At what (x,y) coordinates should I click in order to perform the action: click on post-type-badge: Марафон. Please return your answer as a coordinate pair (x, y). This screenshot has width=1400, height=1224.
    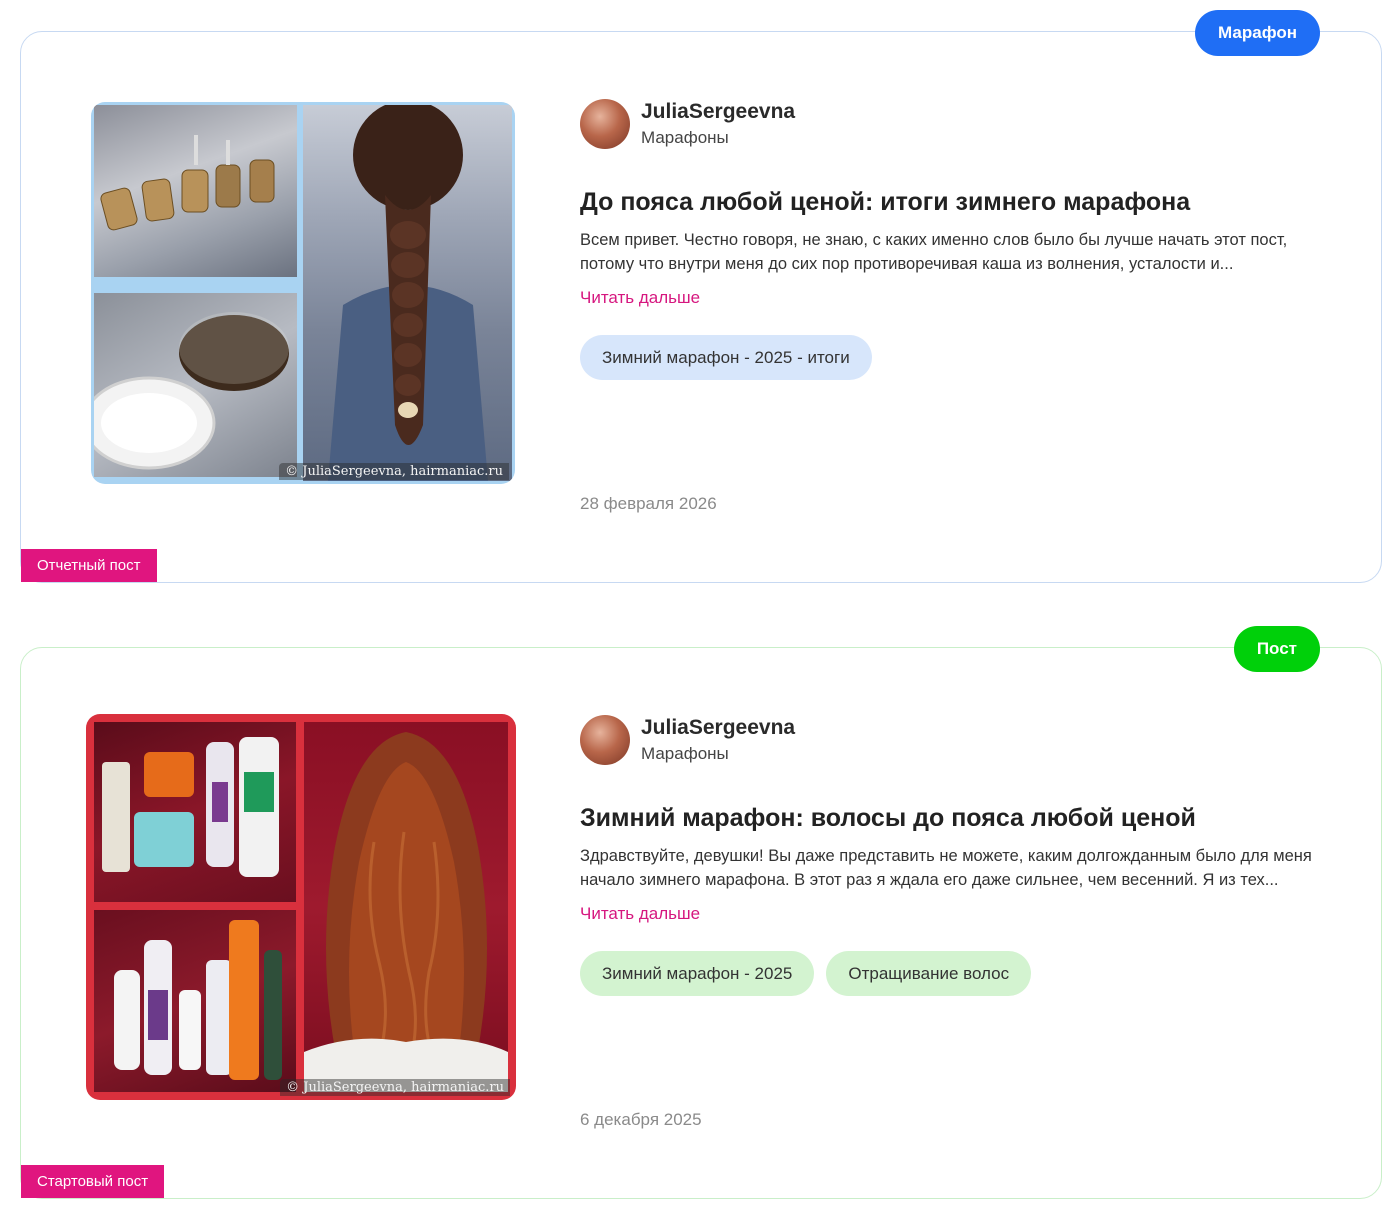
    Looking at the image, I should click on (1257, 33).